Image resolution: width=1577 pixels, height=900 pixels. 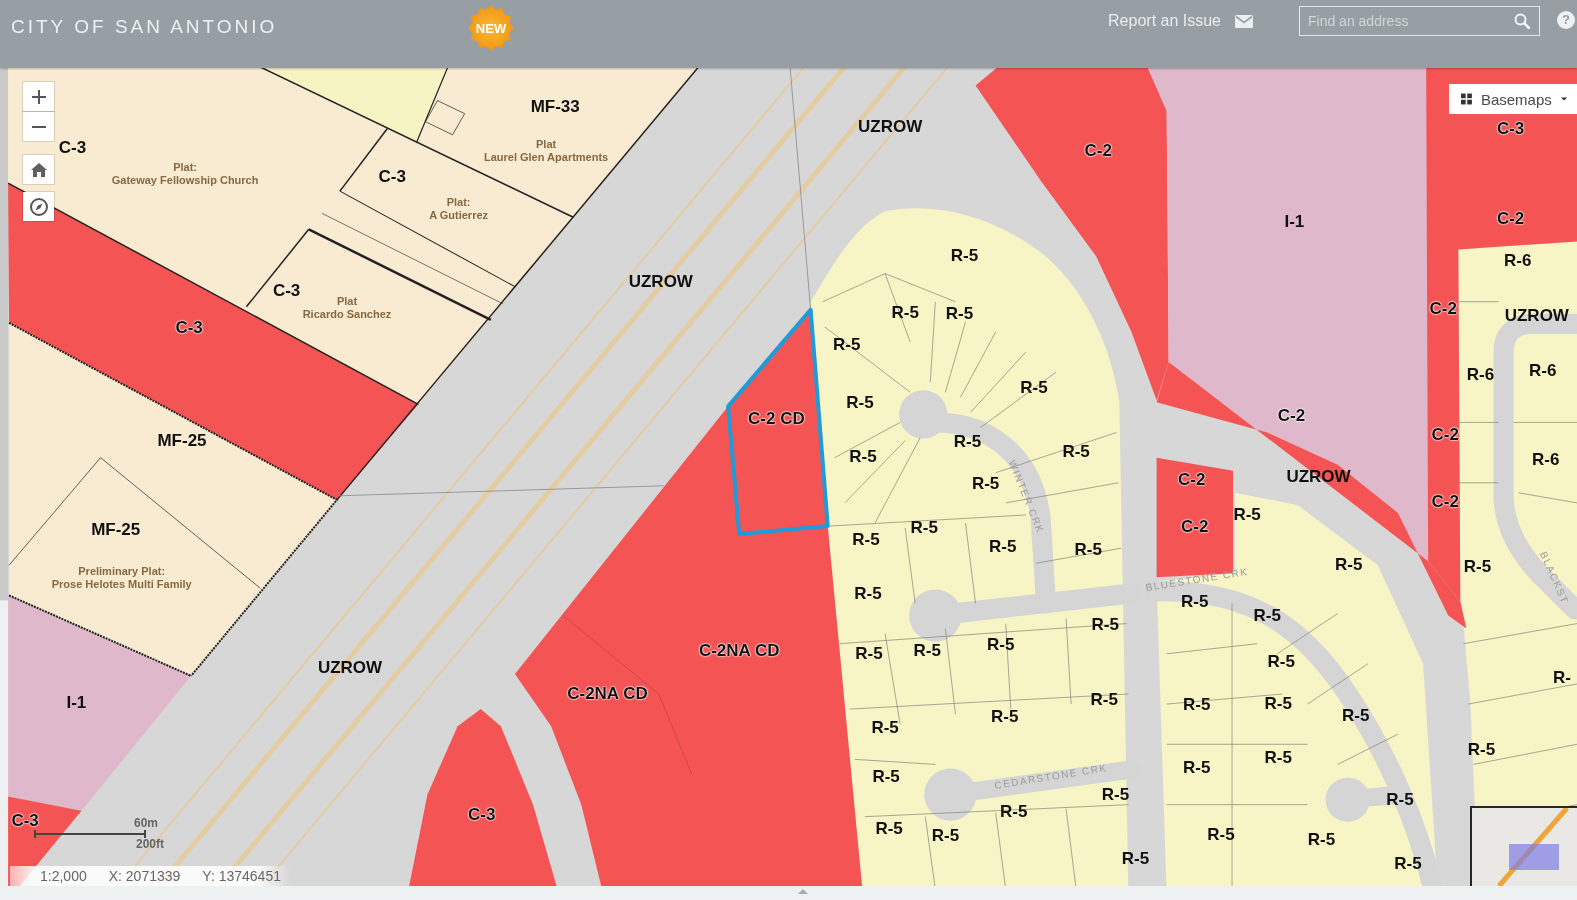 What do you see at coordinates (63, 876) in the screenshot?
I see `map-scale: 1:2,000` at bounding box center [63, 876].